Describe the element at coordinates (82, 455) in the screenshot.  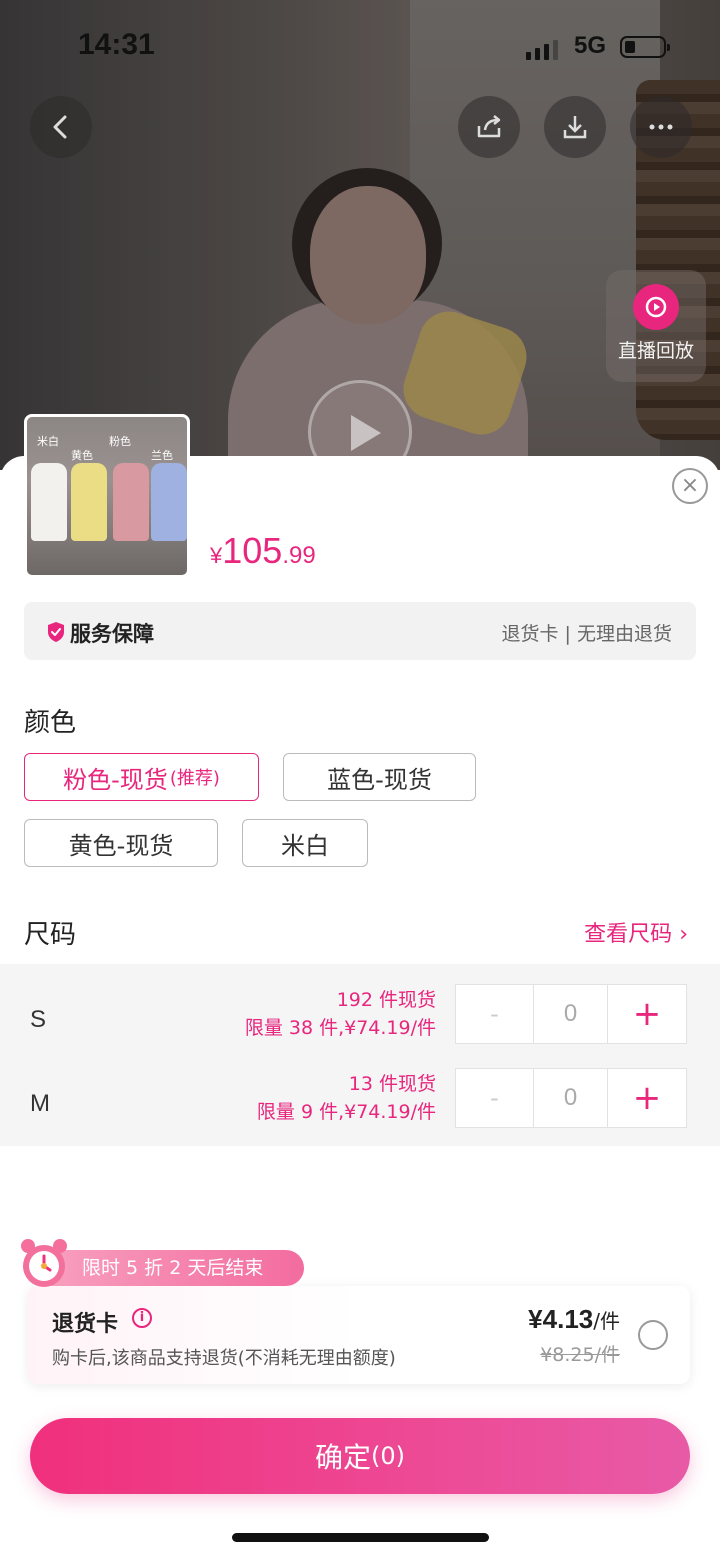
I see `thumb-tag: 黄色` at that location.